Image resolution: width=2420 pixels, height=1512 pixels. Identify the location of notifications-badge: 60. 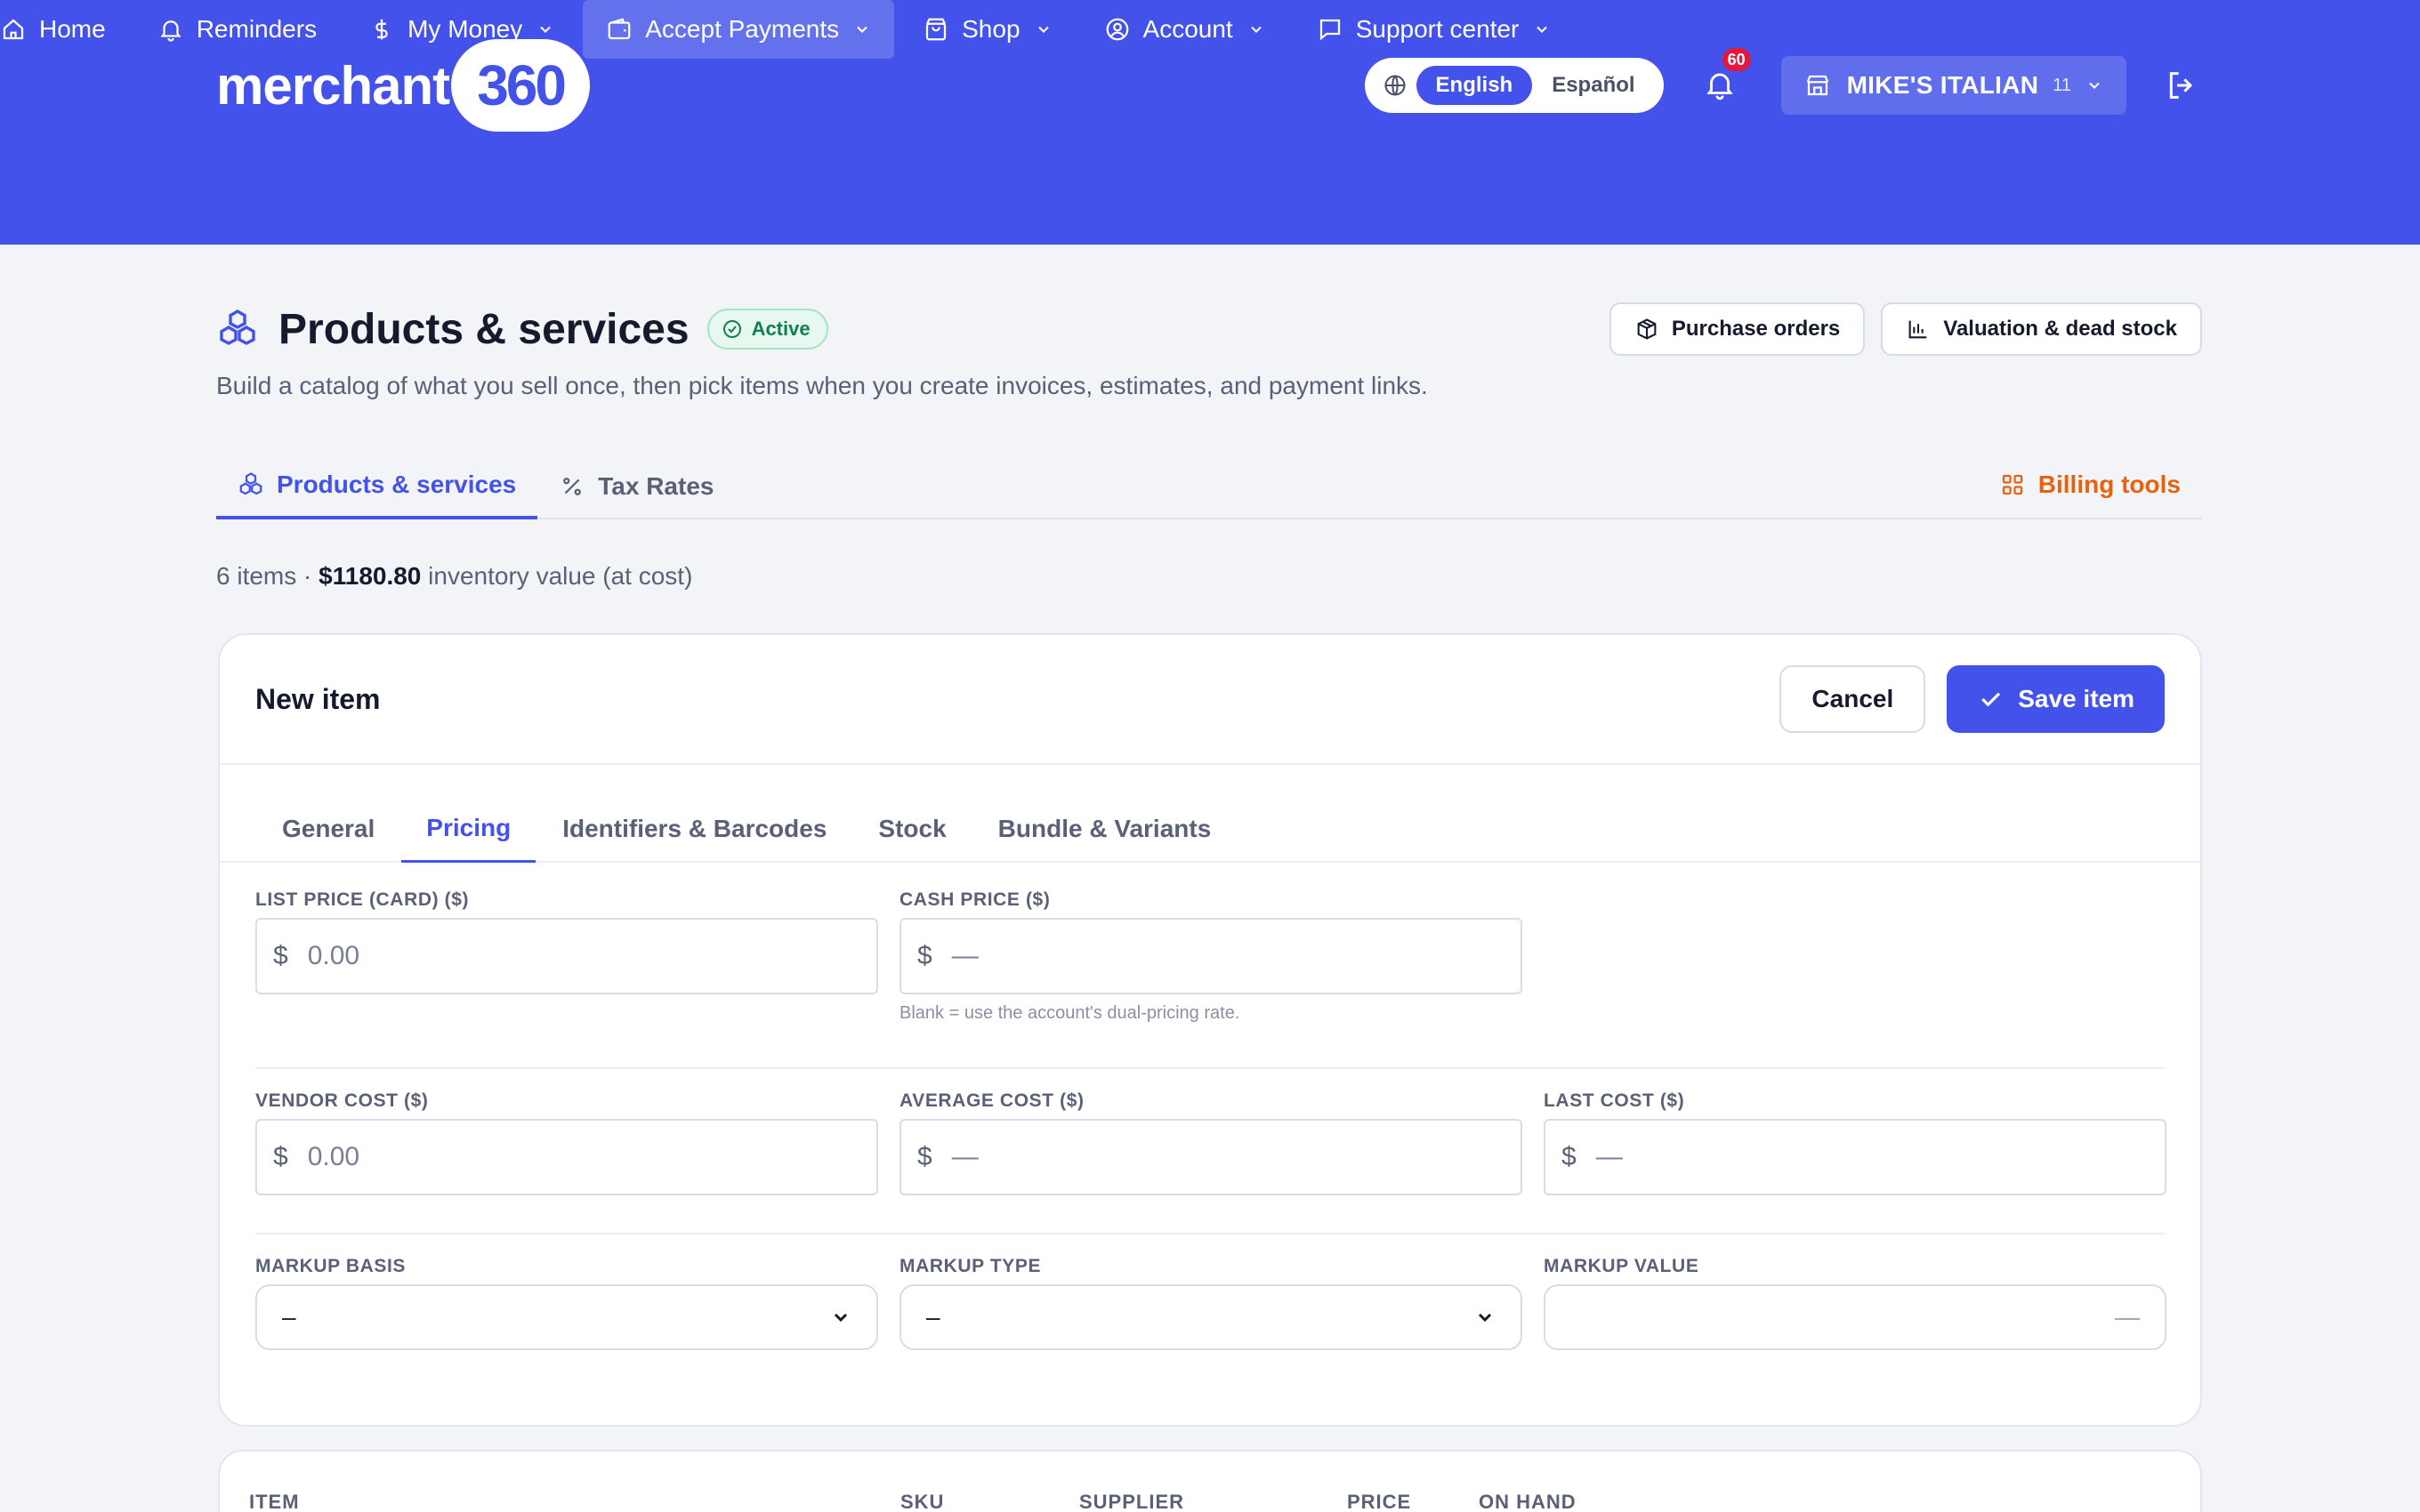
(1736, 59).